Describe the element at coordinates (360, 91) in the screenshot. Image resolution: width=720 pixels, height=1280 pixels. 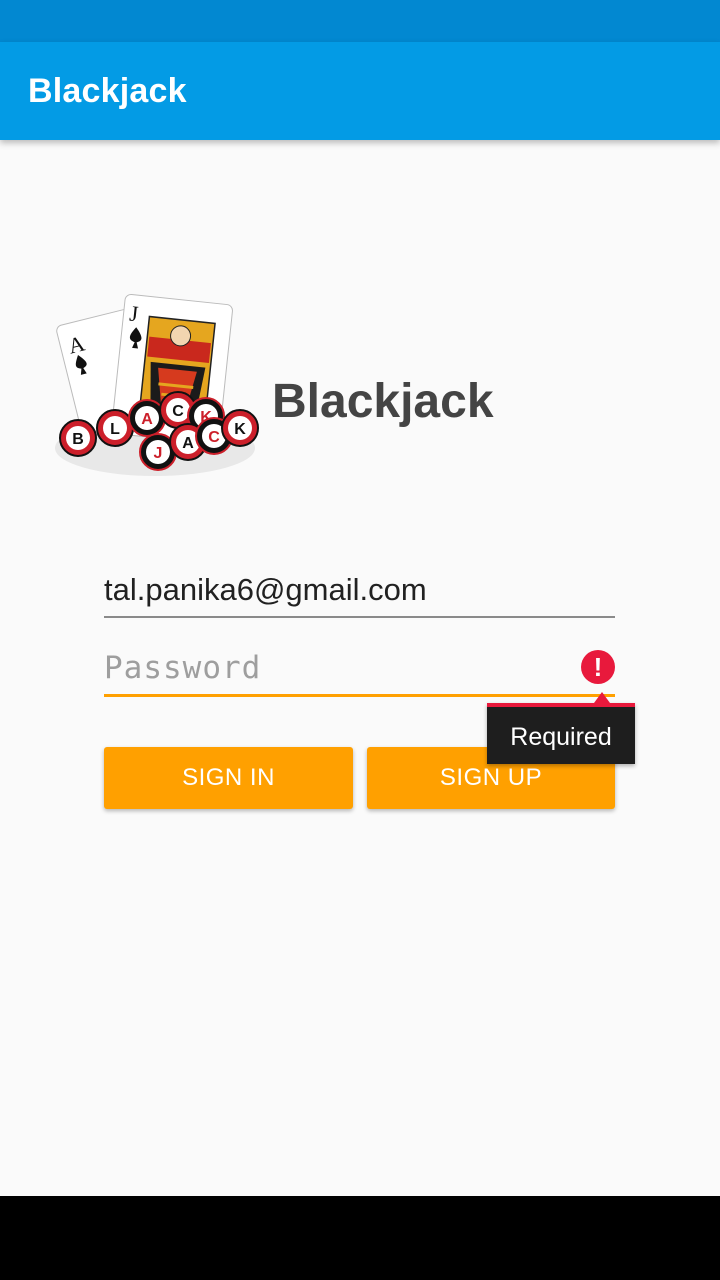
I see `app-bar: Blackjack` at that location.